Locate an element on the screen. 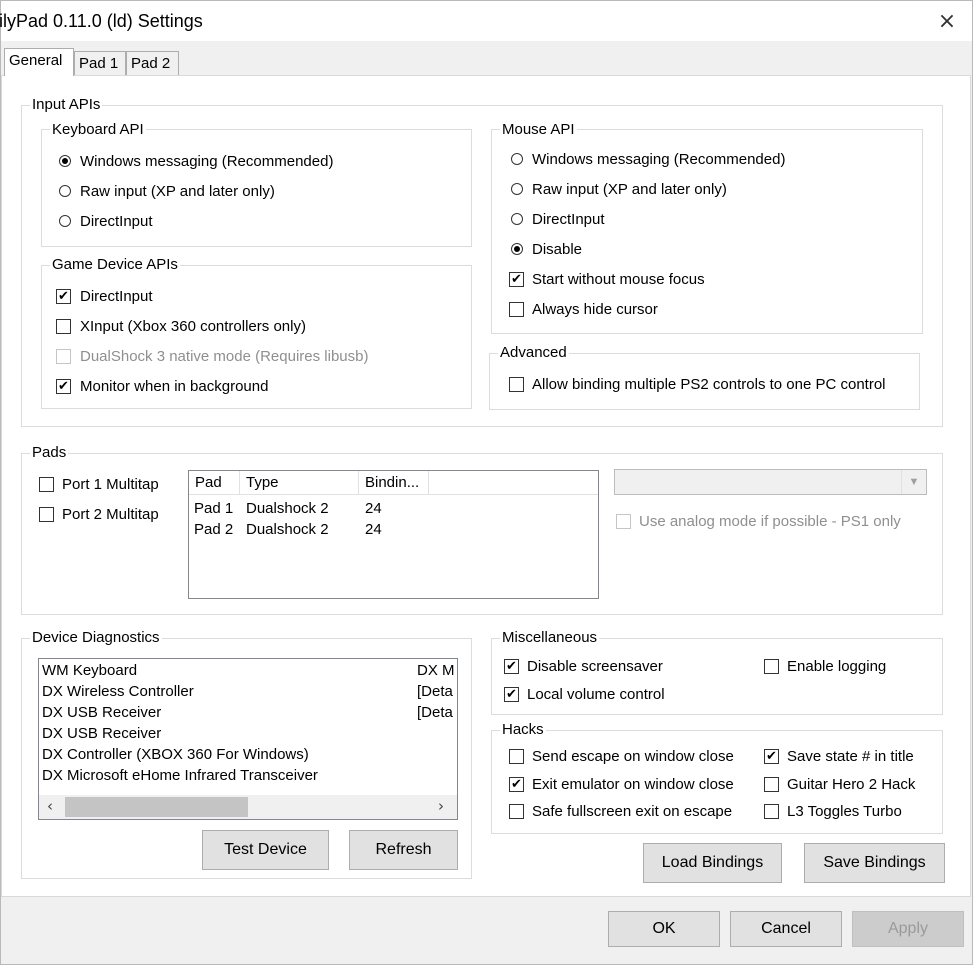  l3-toggles-turbo-checkbox is located at coordinates (771, 811).